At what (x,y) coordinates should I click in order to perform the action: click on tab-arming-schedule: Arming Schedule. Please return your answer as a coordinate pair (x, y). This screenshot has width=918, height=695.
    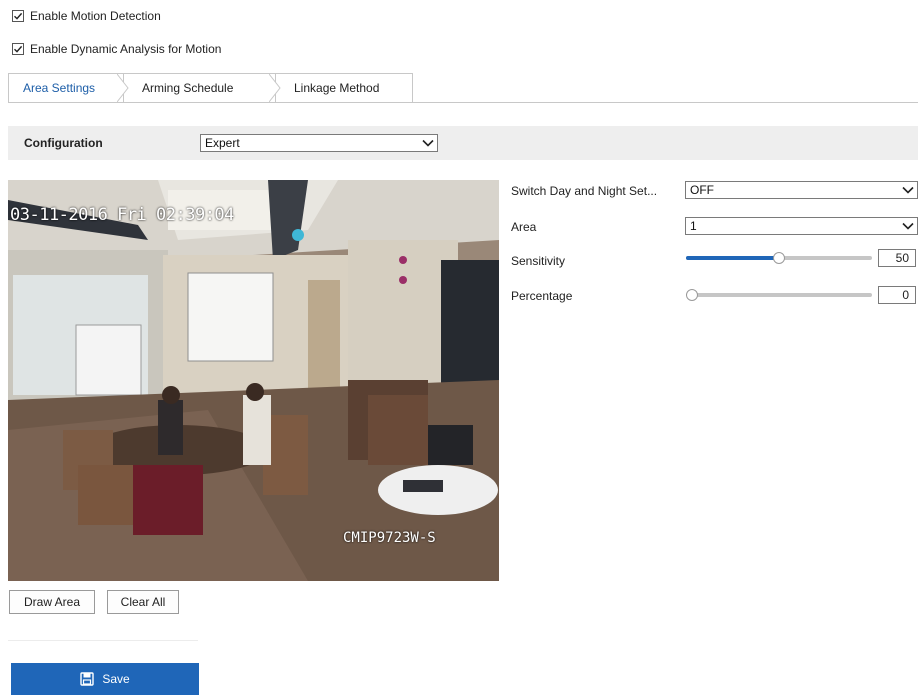
    Looking at the image, I should click on (202, 88).